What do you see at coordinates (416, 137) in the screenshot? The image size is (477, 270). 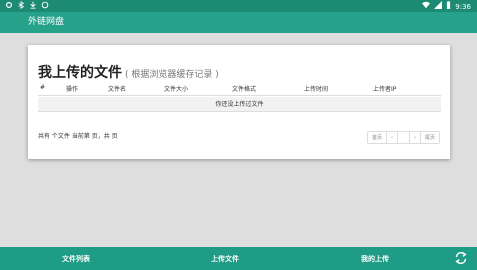 I see `next-page-button: ›` at bounding box center [416, 137].